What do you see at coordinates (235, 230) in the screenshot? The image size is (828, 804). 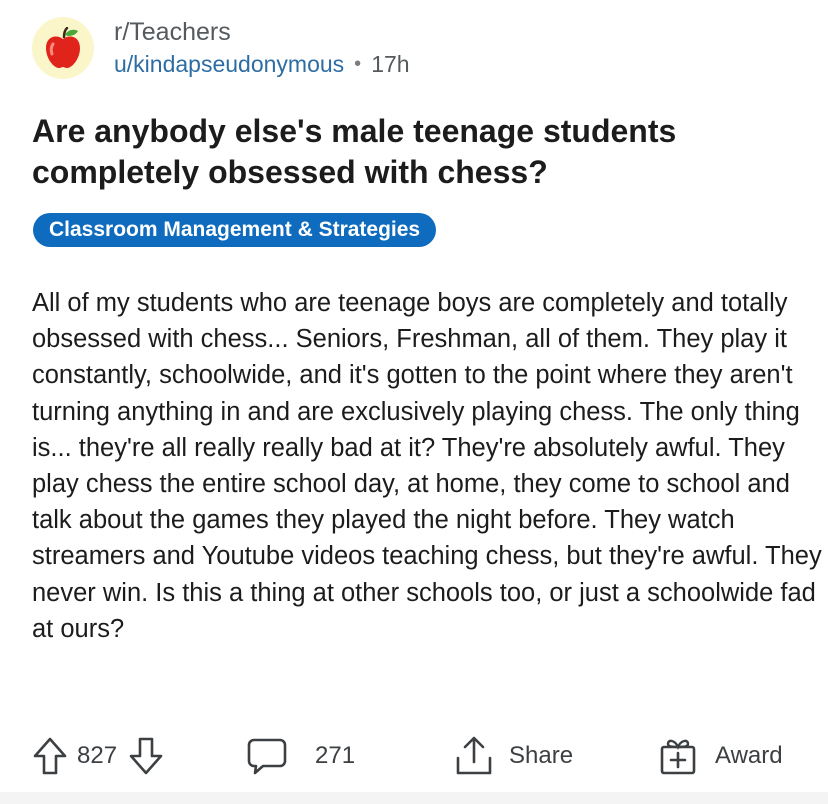 I see `post-flair: Classroom Management & Strategies` at bounding box center [235, 230].